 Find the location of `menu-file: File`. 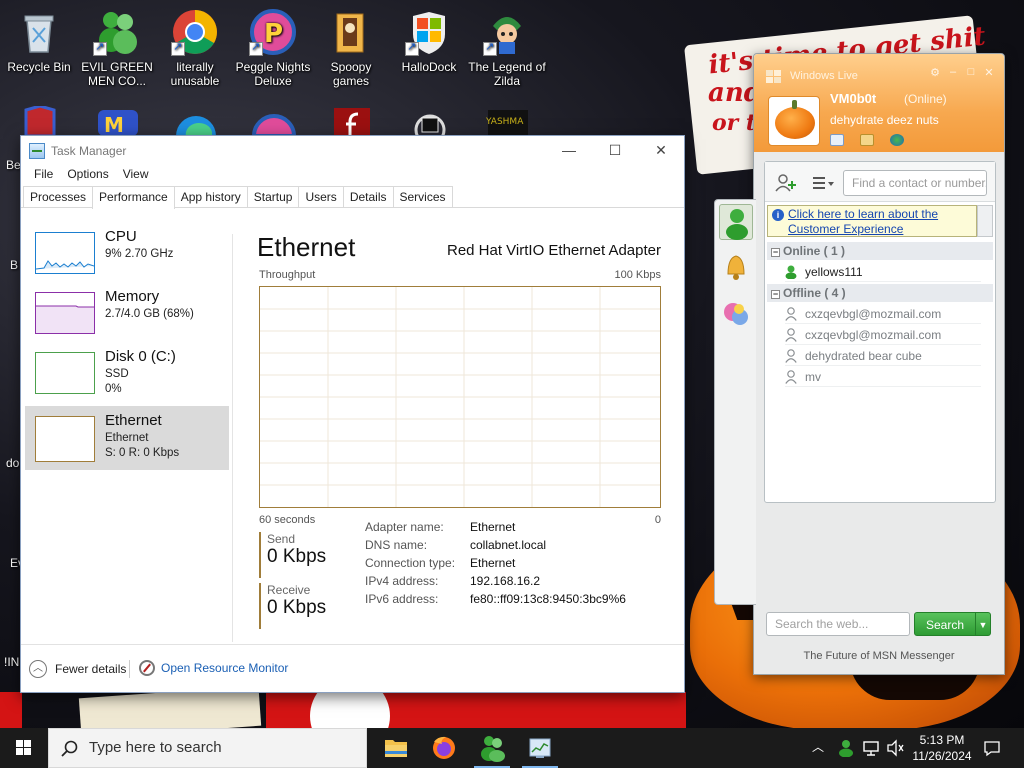

menu-file: File is located at coordinates (43, 175).